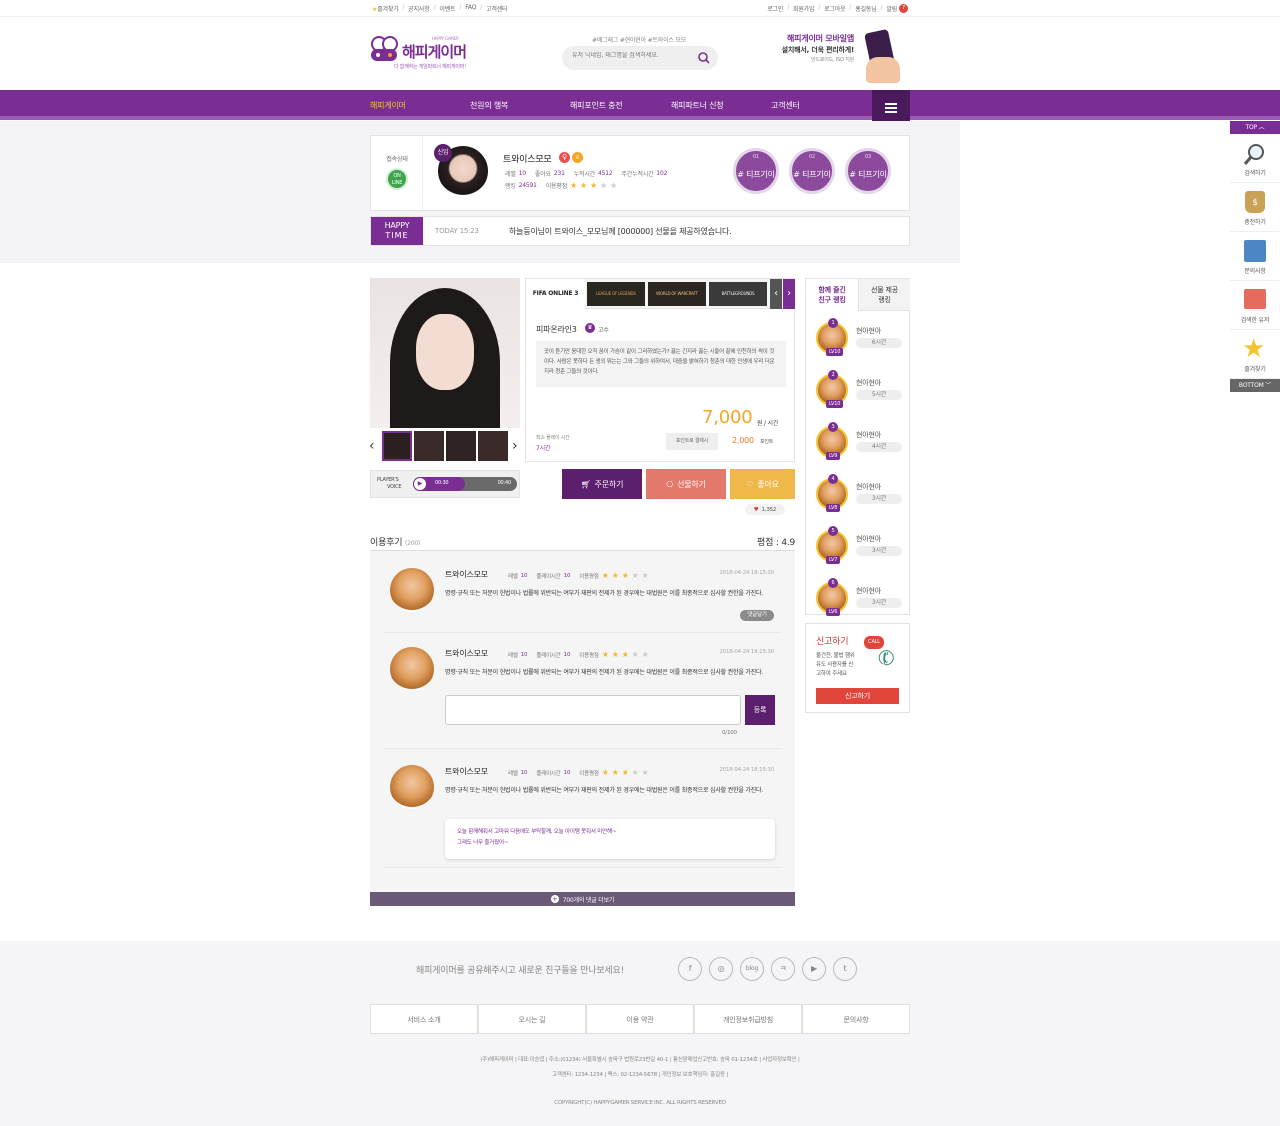 Image resolution: width=1280 pixels, height=1126 pixels. I want to click on thumb-prev-icon: ‹, so click(372, 446).